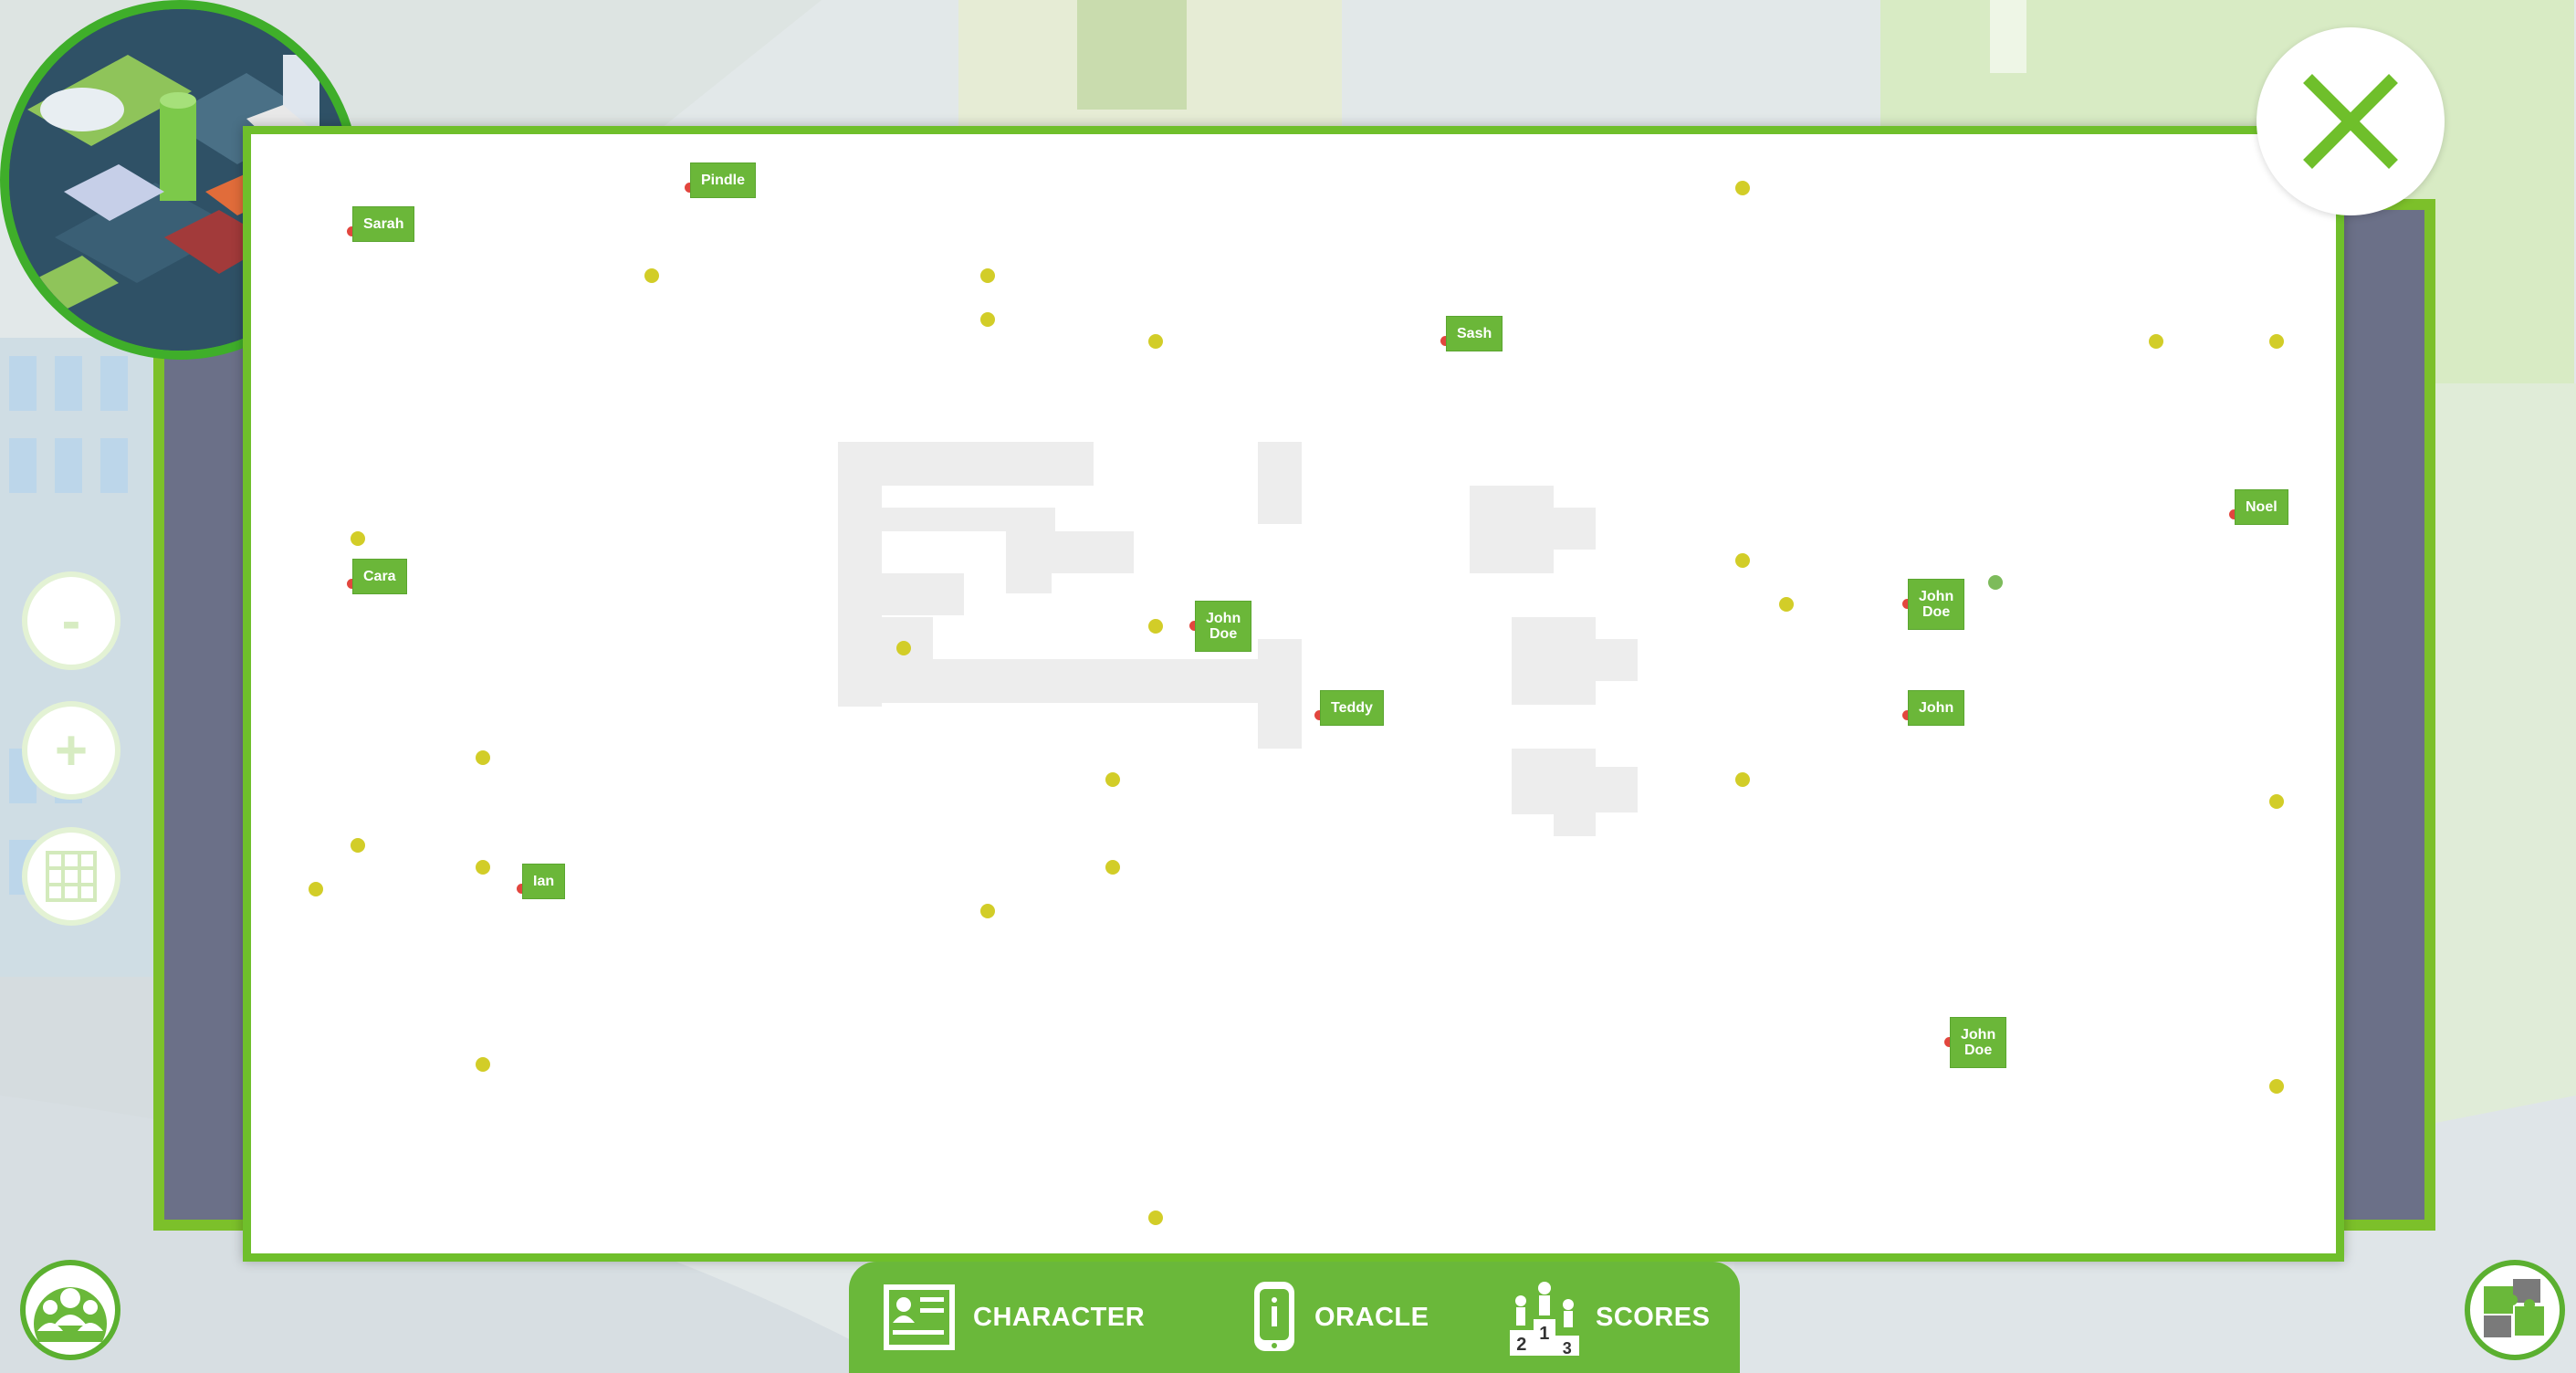 This screenshot has height=1373, width=2576. What do you see at coordinates (71, 620) in the screenshot?
I see `zoom-out-button: -` at bounding box center [71, 620].